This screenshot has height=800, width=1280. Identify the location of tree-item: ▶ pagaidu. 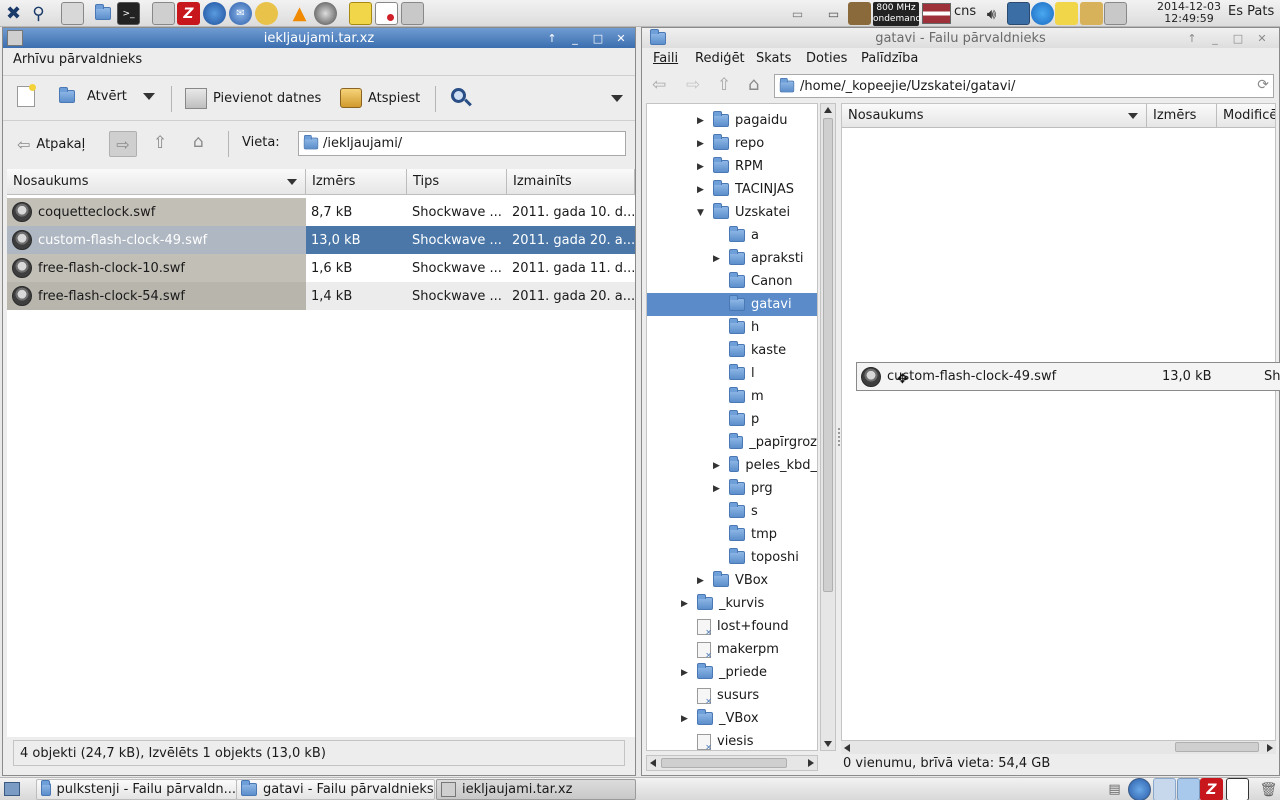
(732, 120).